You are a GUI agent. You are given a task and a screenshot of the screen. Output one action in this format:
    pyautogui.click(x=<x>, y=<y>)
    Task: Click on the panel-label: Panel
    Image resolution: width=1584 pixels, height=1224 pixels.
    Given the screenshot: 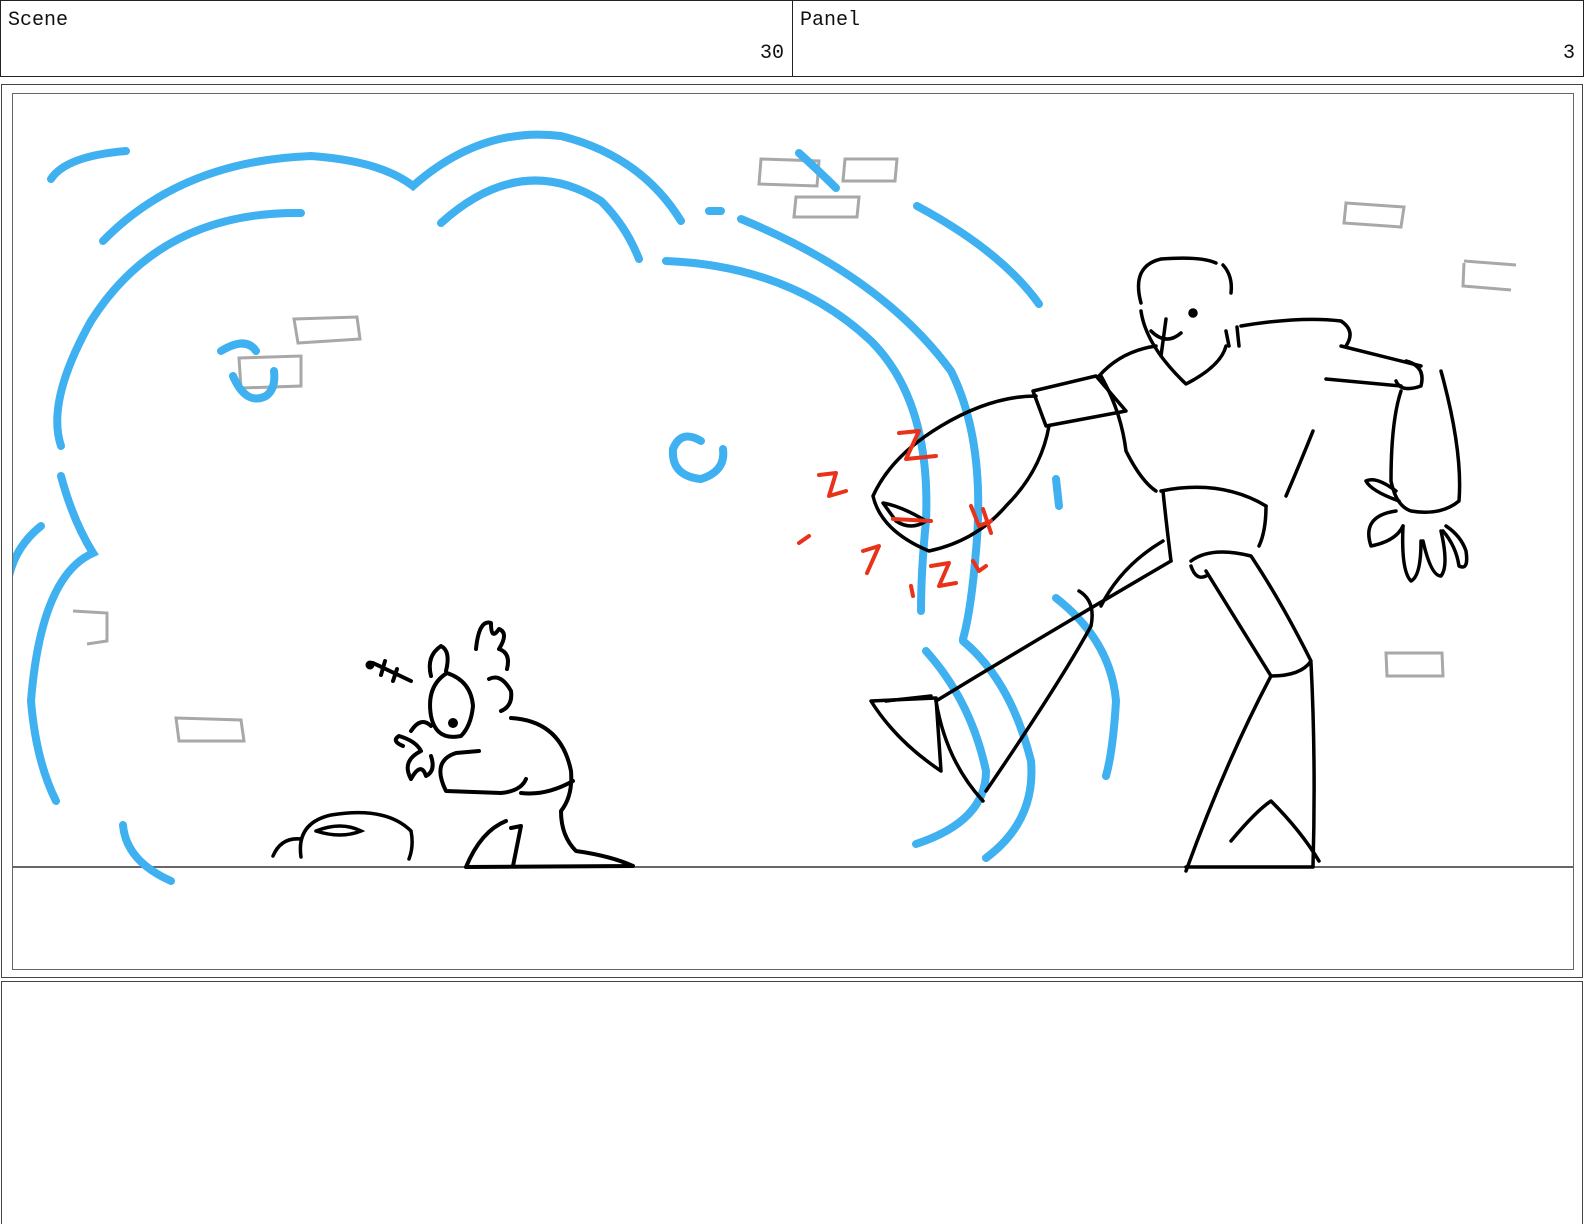 What is the action you would take?
    pyautogui.click(x=830, y=20)
    